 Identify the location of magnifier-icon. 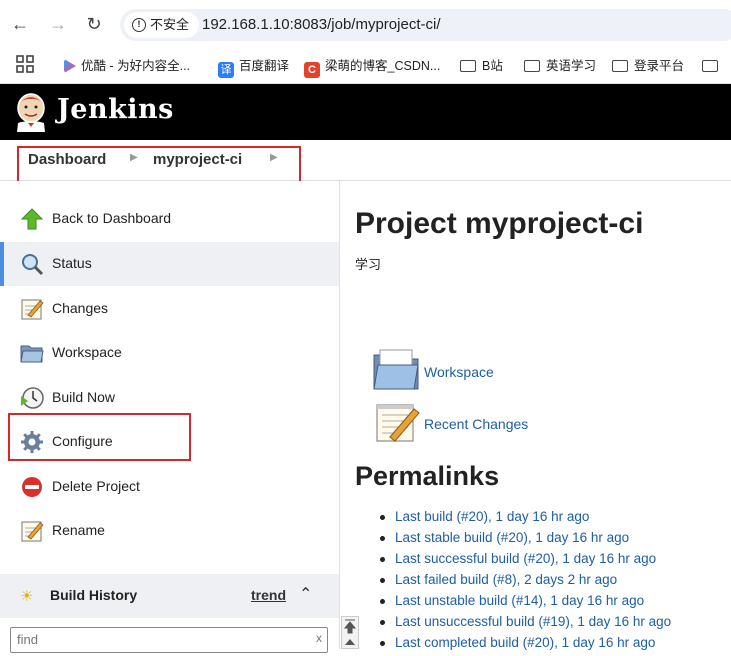
(33, 265).